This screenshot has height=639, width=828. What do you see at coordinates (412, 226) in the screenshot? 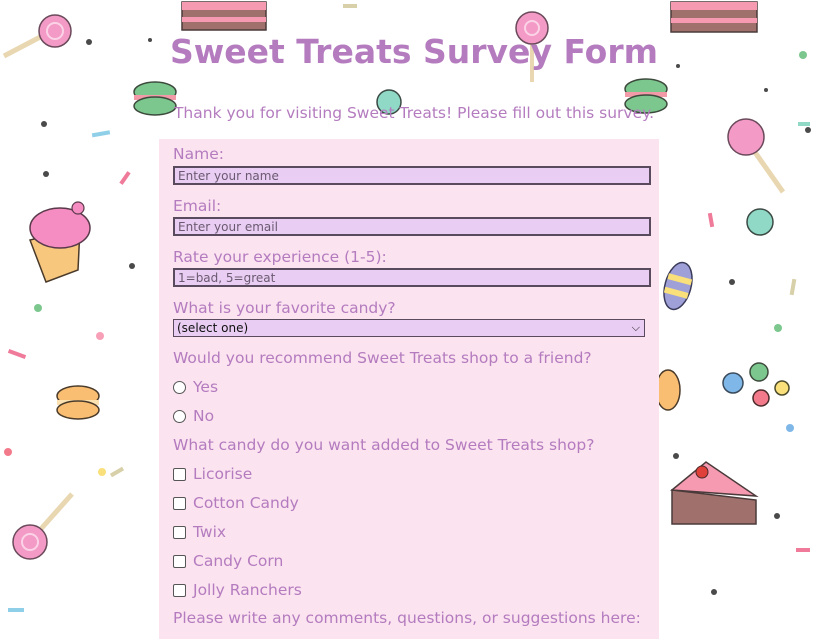
I see `email-input` at bounding box center [412, 226].